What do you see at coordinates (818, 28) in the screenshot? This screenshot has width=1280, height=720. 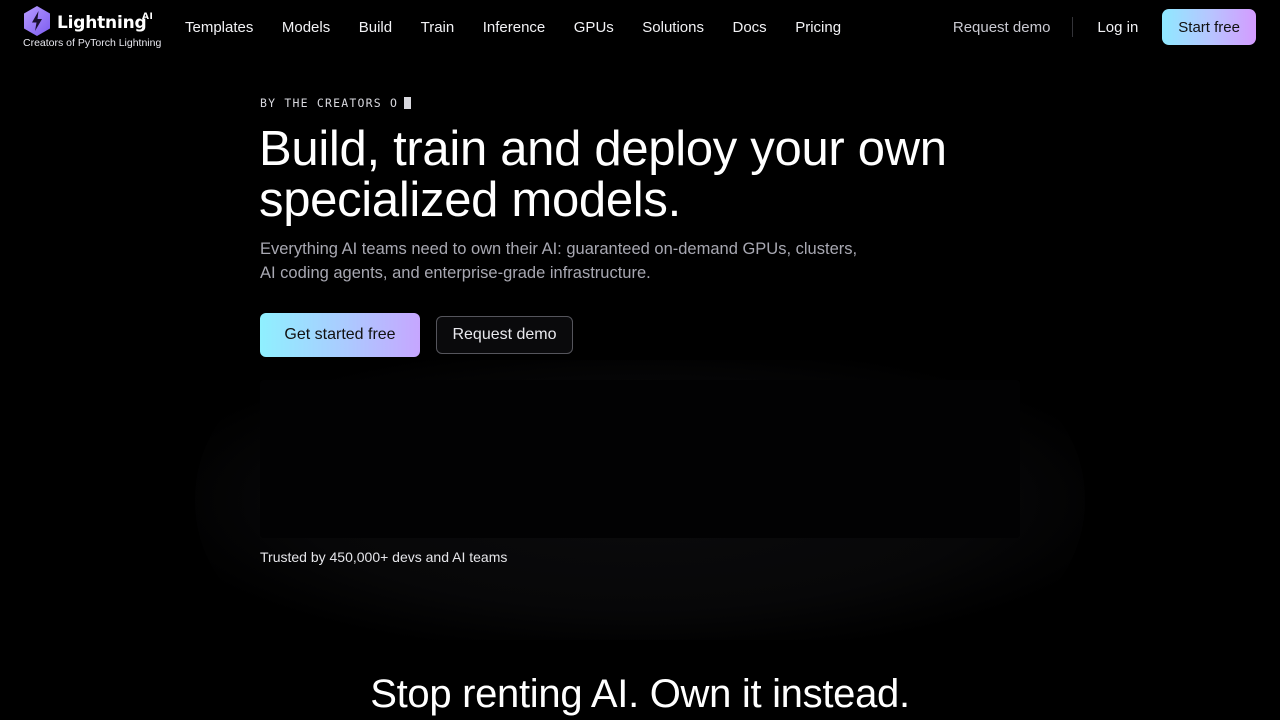 I see `nav-link-pricing: Pricing` at bounding box center [818, 28].